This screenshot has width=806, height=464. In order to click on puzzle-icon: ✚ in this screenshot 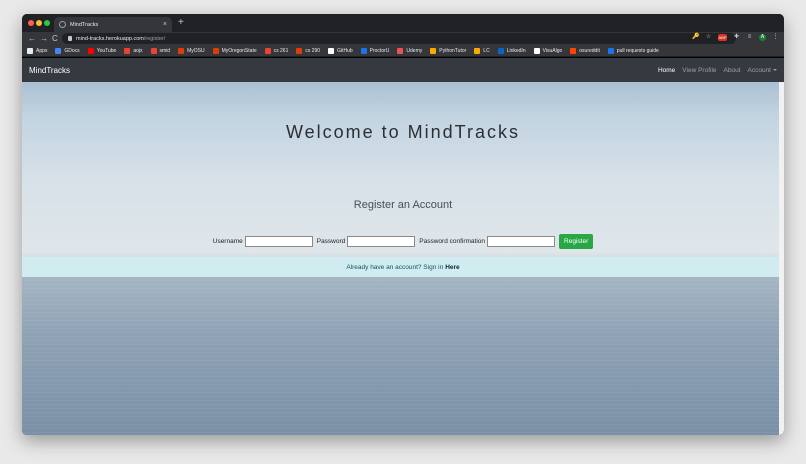, I will do `click(736, 37)`.